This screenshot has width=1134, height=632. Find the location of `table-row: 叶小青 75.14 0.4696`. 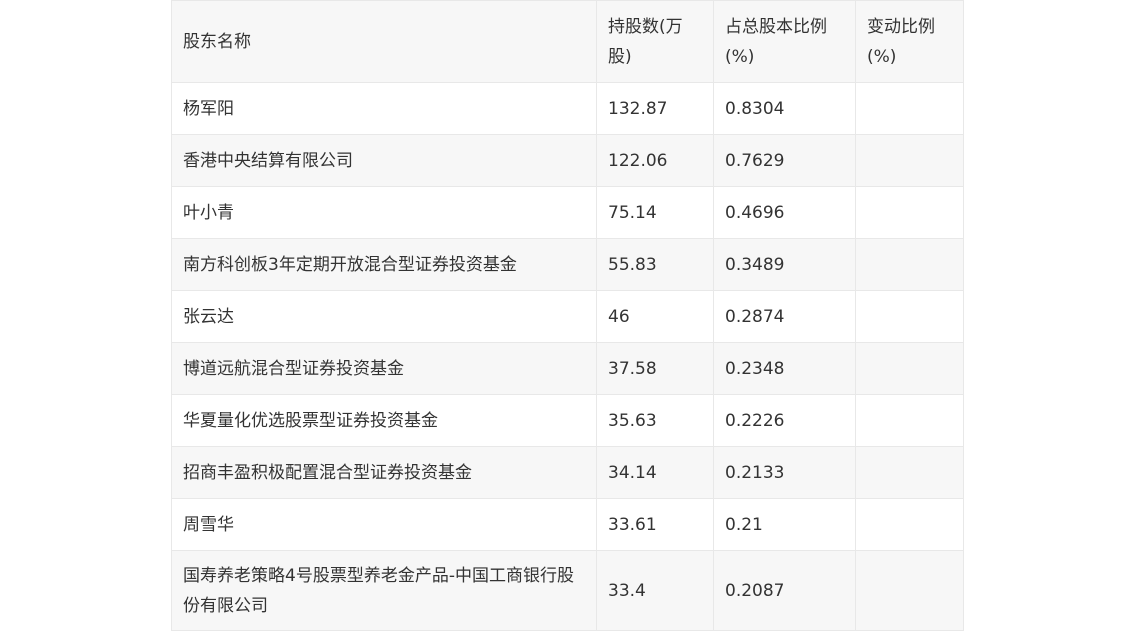

table-row: 叶小青 75.14 0.4696 is located at coordinates (567, 212).